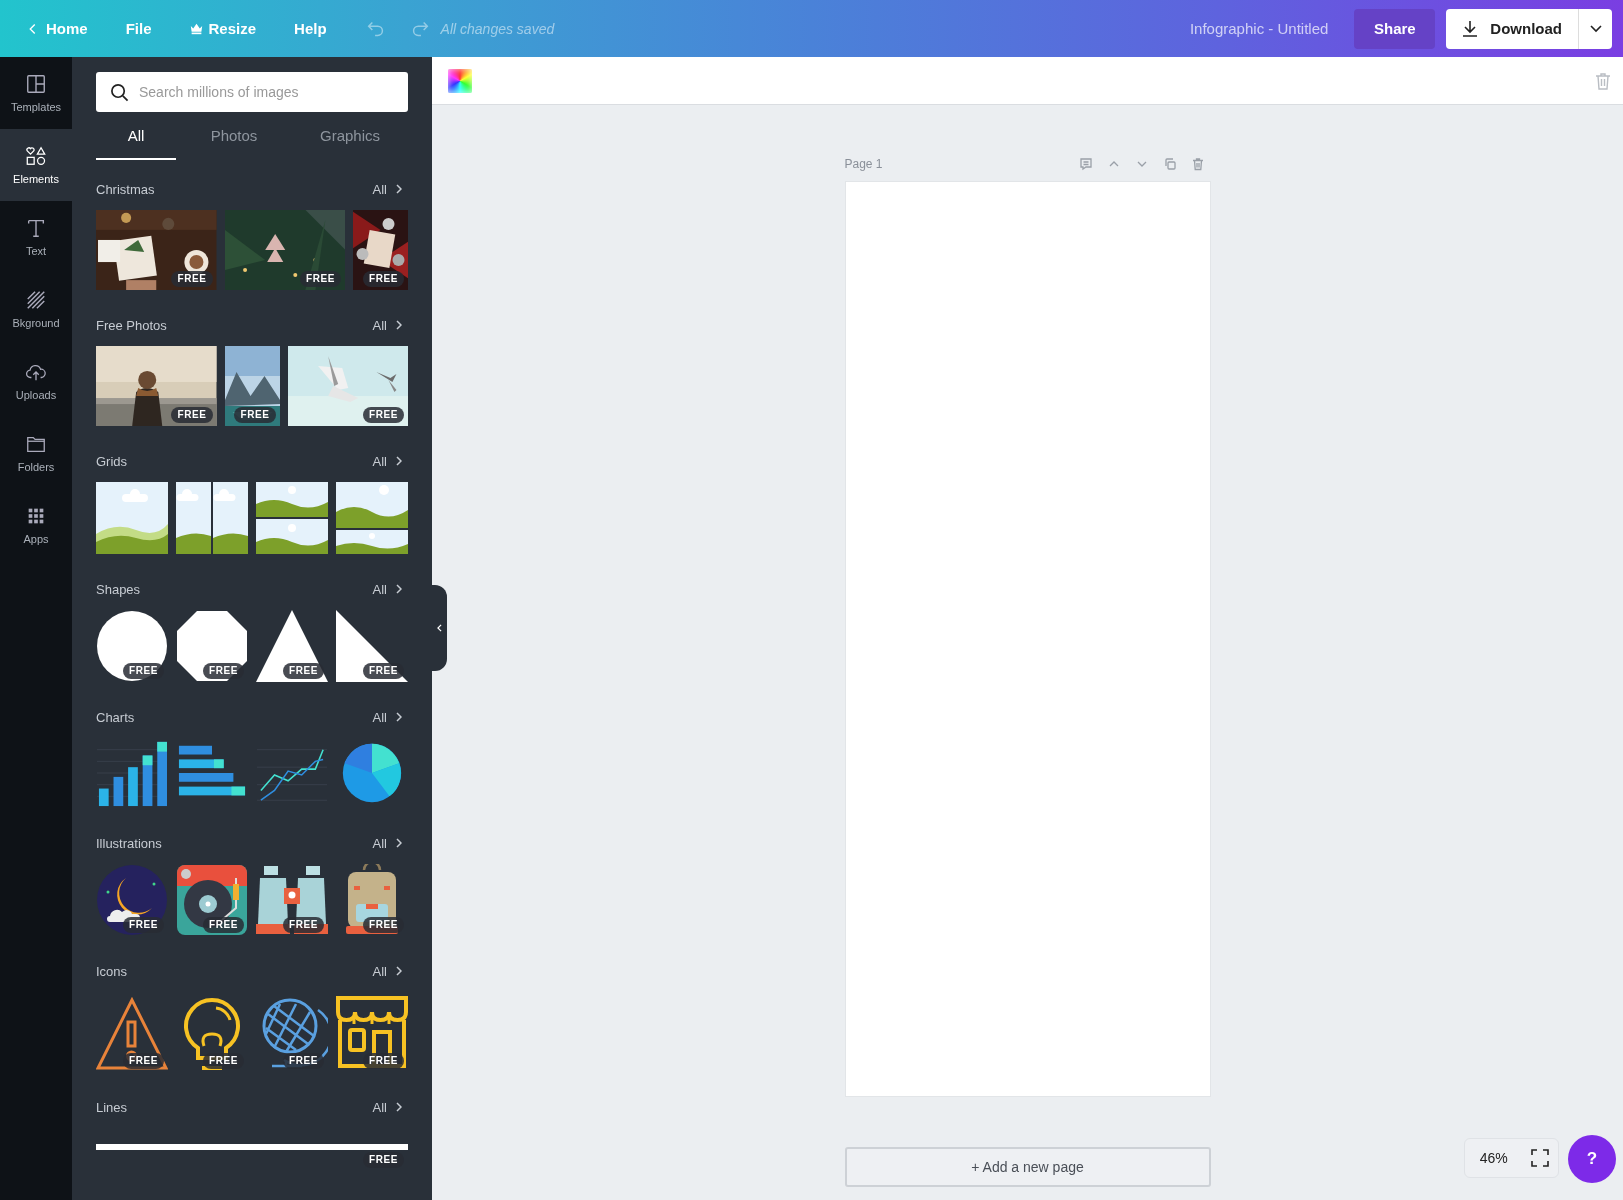 This screenshot has height=1200, width=1623. I want to click on sidebar-tab: Folders, so click(36, 453).